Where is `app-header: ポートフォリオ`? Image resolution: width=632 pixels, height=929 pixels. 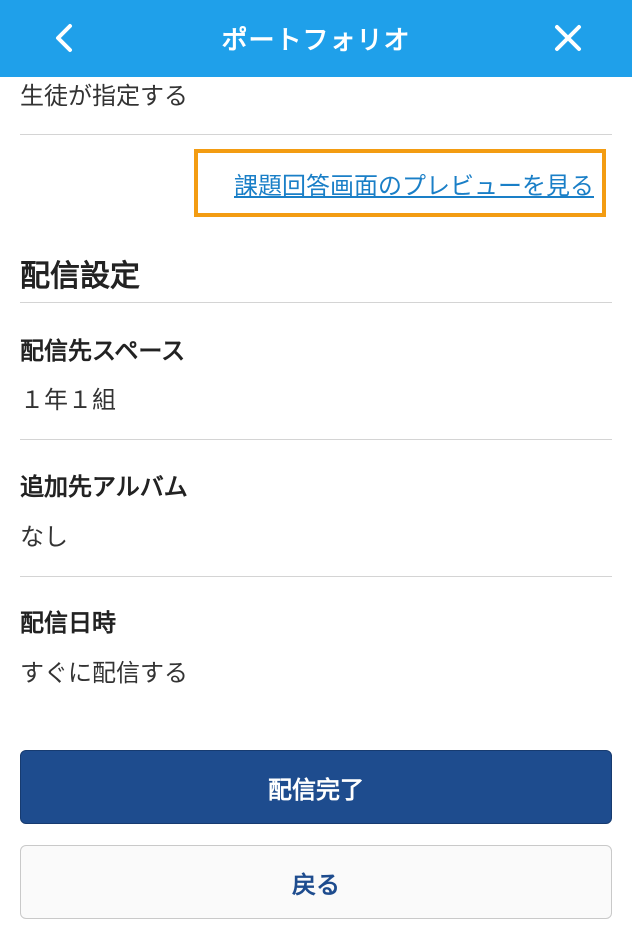
app-header: ポートフォリオ is located at coordinates (316, 38).